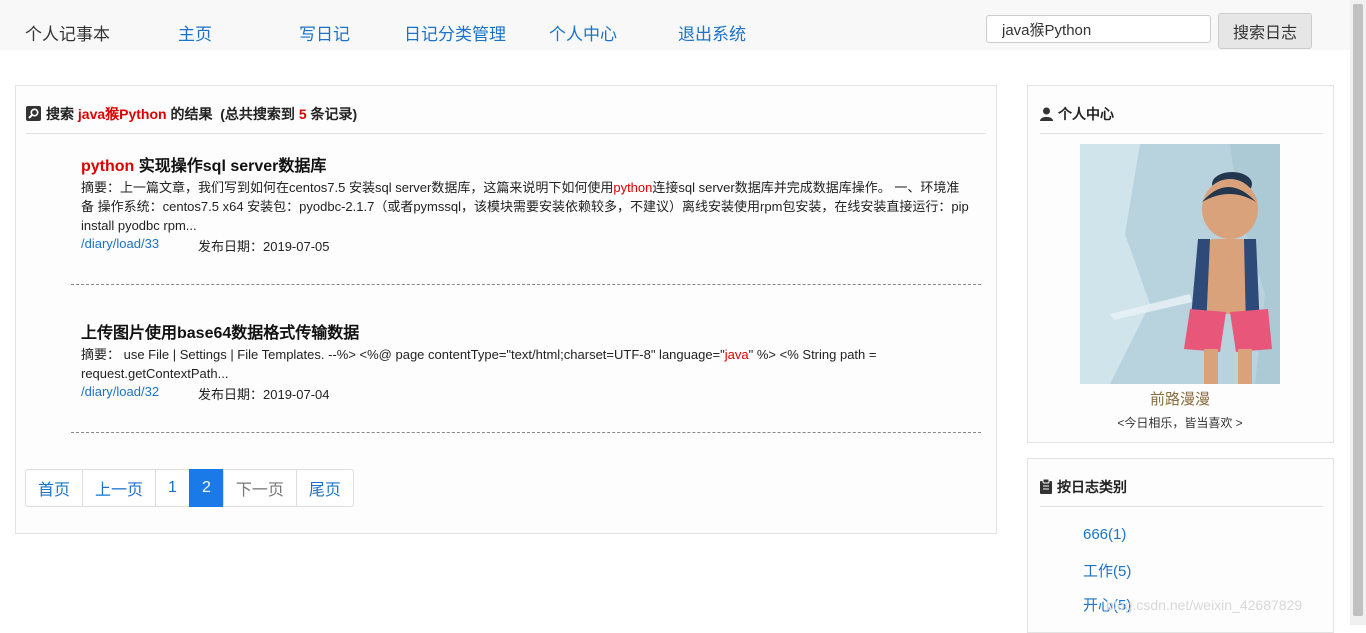 The height and width of the screenshot is (633, 1366). I want to click on result-title-highlight: python, so click(107, 166).